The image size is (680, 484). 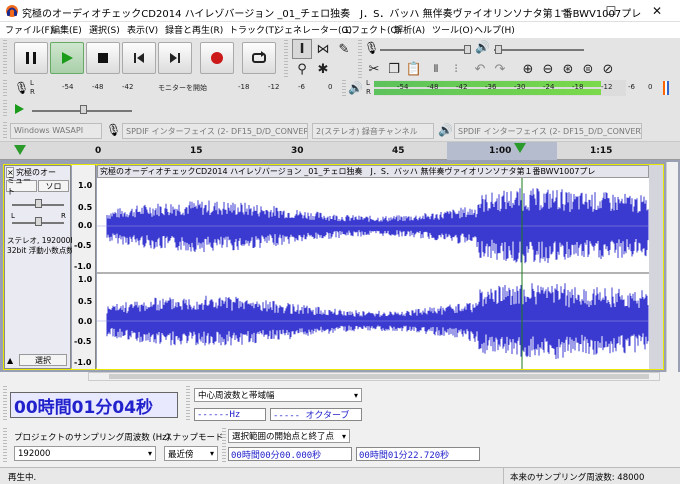 I want to click on monitor-start-label: モニターを開始, so click(x=182, y=88).